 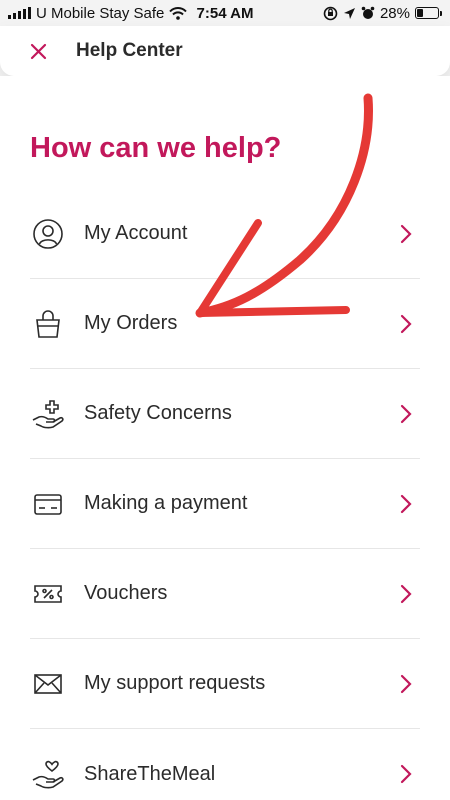 I want to click on location-icon, so click(x=349, y=13).